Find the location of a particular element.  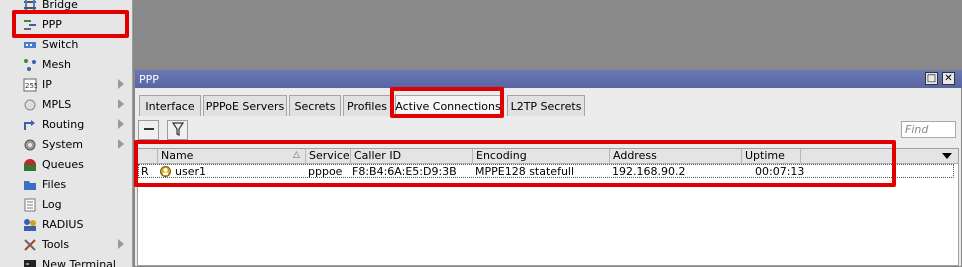

sidebar-item-label: MPLS is located at coordinates (57, 104).